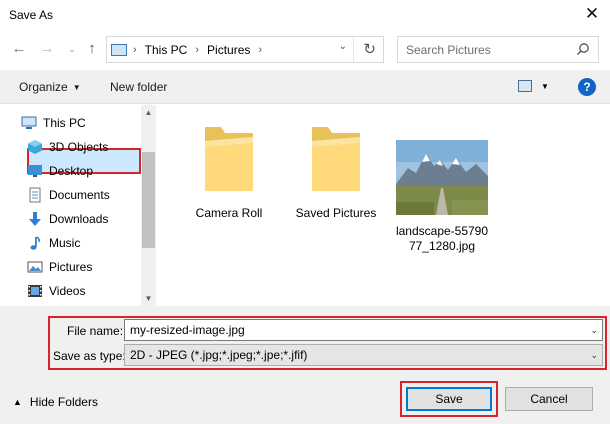 The image size is (610, 424). Describe the element at coordinates (442, 177) in the screenshot. I see `landscape-thumbnail` at that location.